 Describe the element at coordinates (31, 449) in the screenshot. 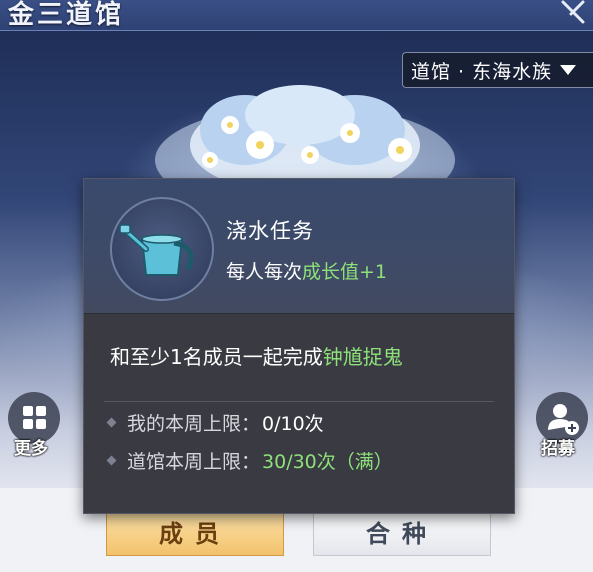

I see `more-label: 更多` at that location.